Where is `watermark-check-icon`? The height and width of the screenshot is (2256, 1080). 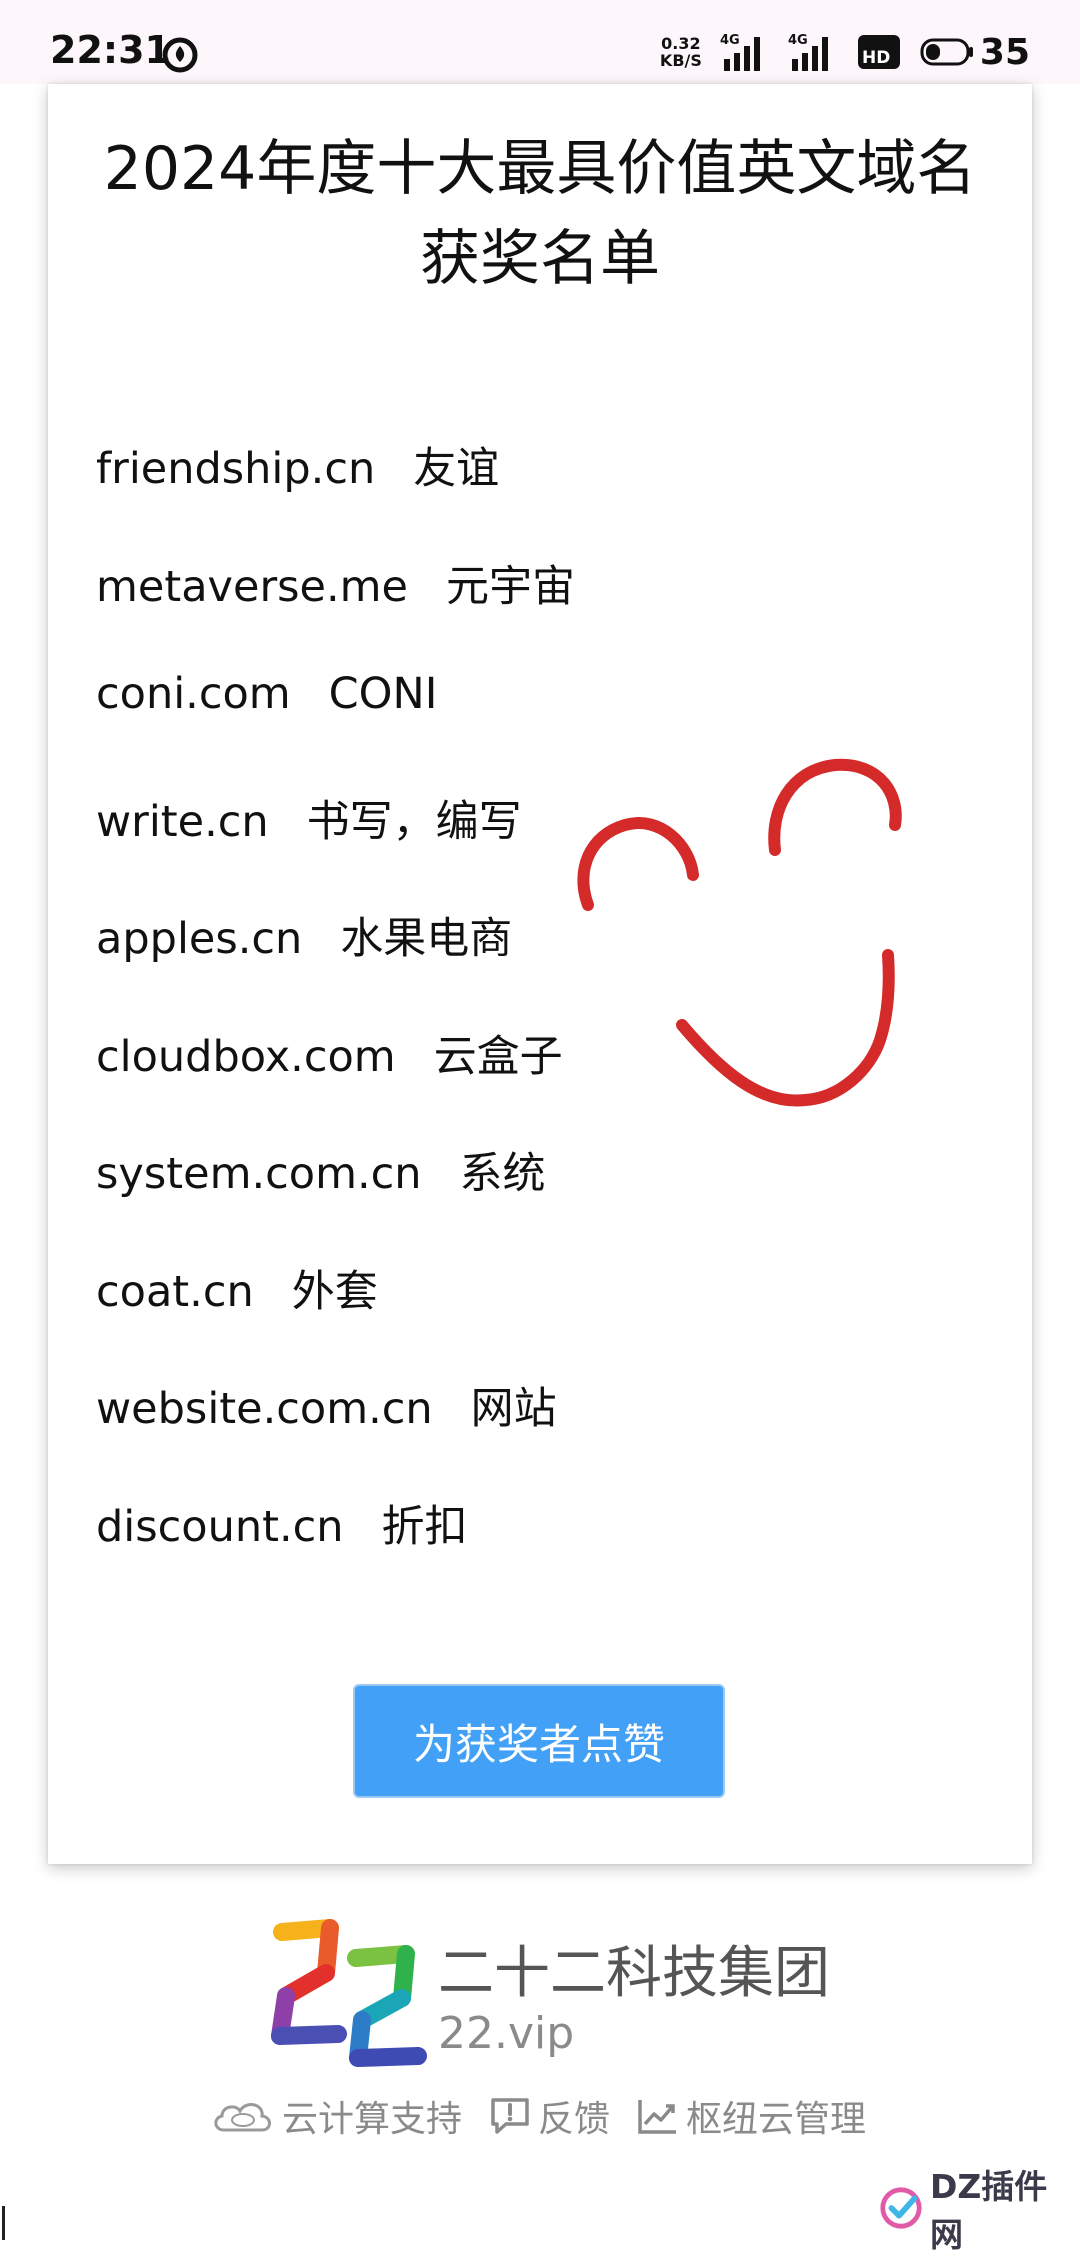
watermark-check-icon is located at coordinates (901, 2208).